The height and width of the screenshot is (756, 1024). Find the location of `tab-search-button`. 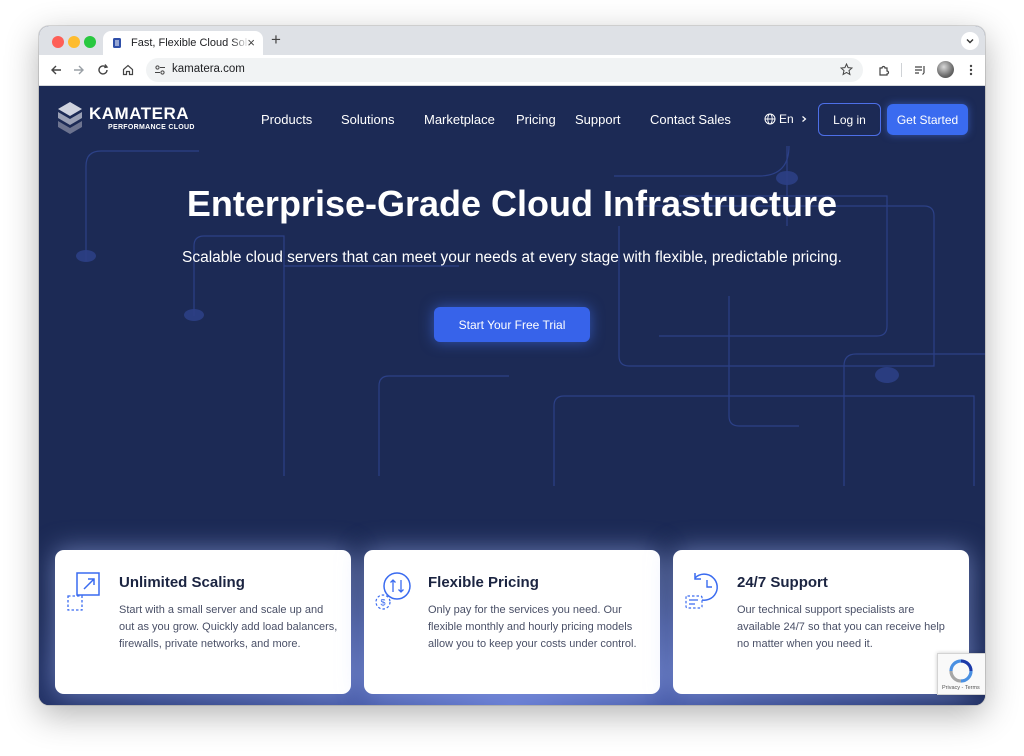

tab-search-button is located at coordinates (970, 41).